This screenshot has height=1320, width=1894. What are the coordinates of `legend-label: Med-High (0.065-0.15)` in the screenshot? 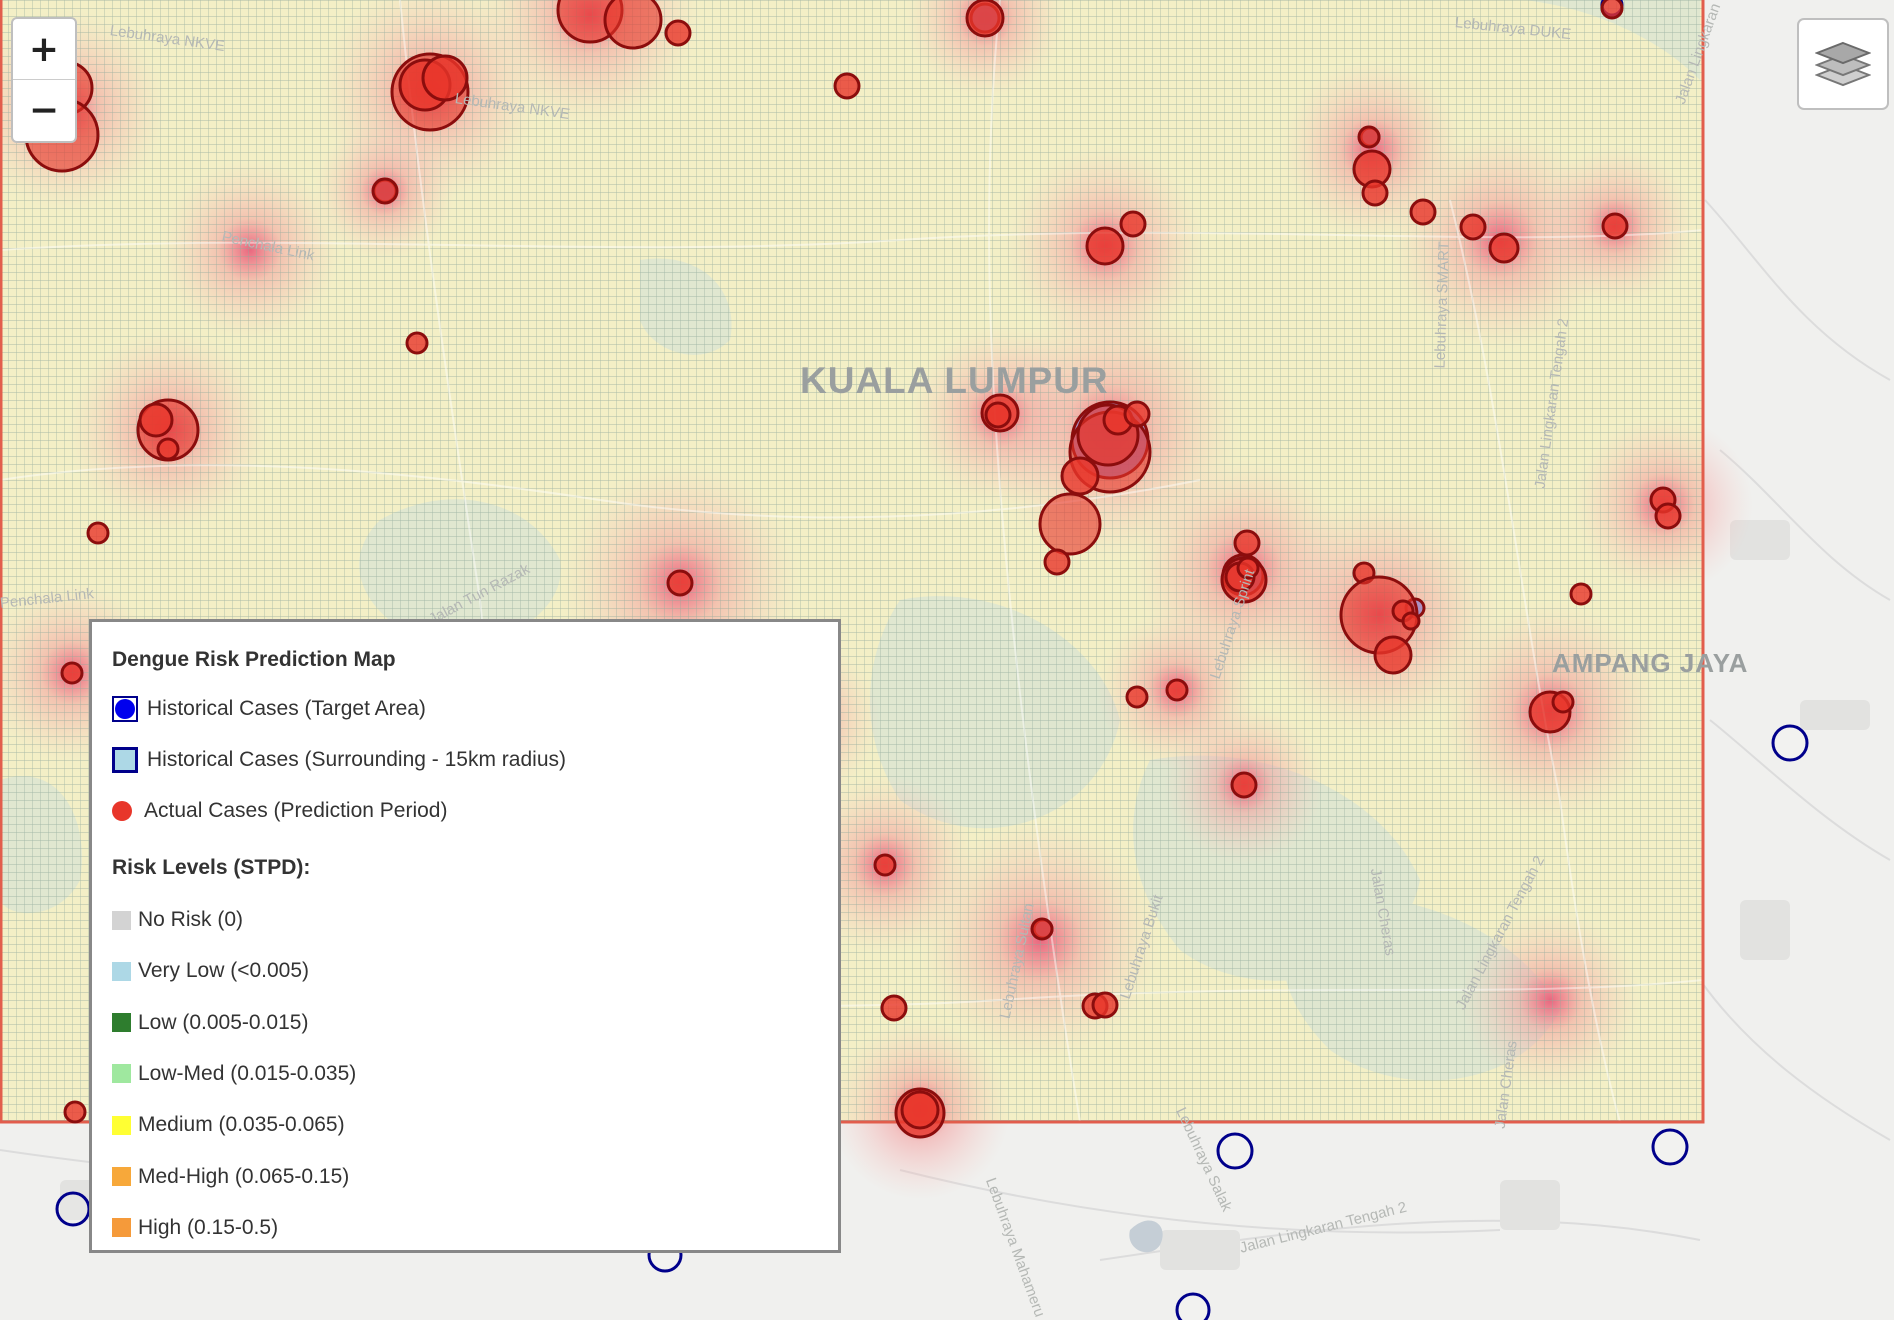 It's located at (244, 1176).